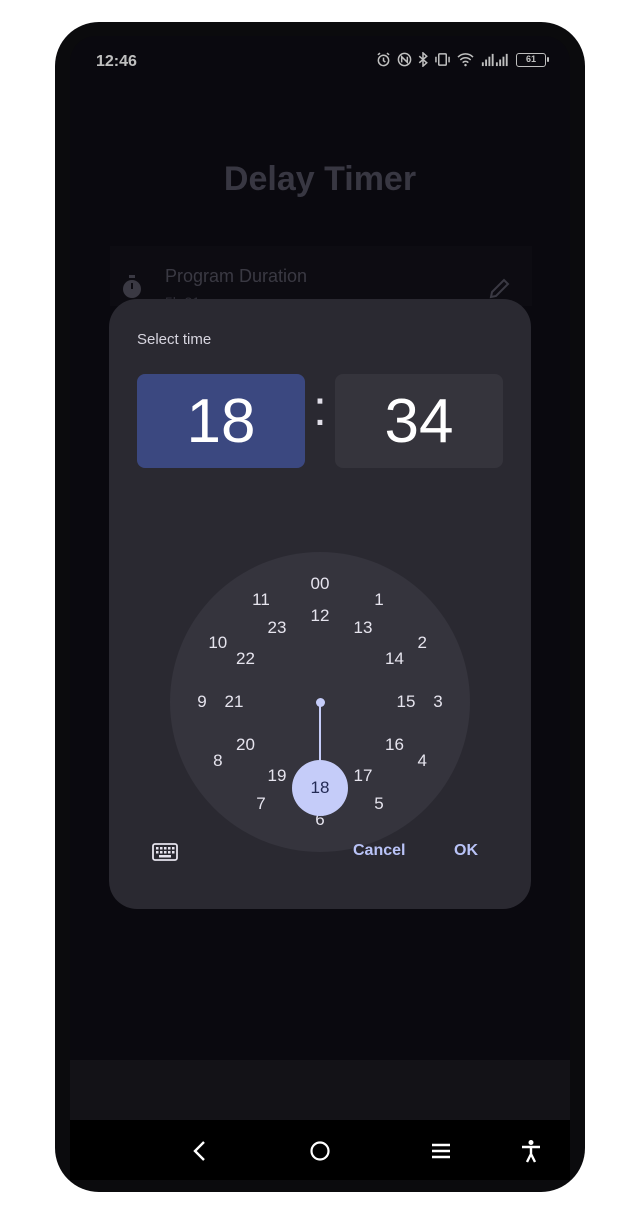 Image resolution: width=640 pixels, height=1226 pixels. I want to click on clock-number-outer: 00, so click(320, 584).